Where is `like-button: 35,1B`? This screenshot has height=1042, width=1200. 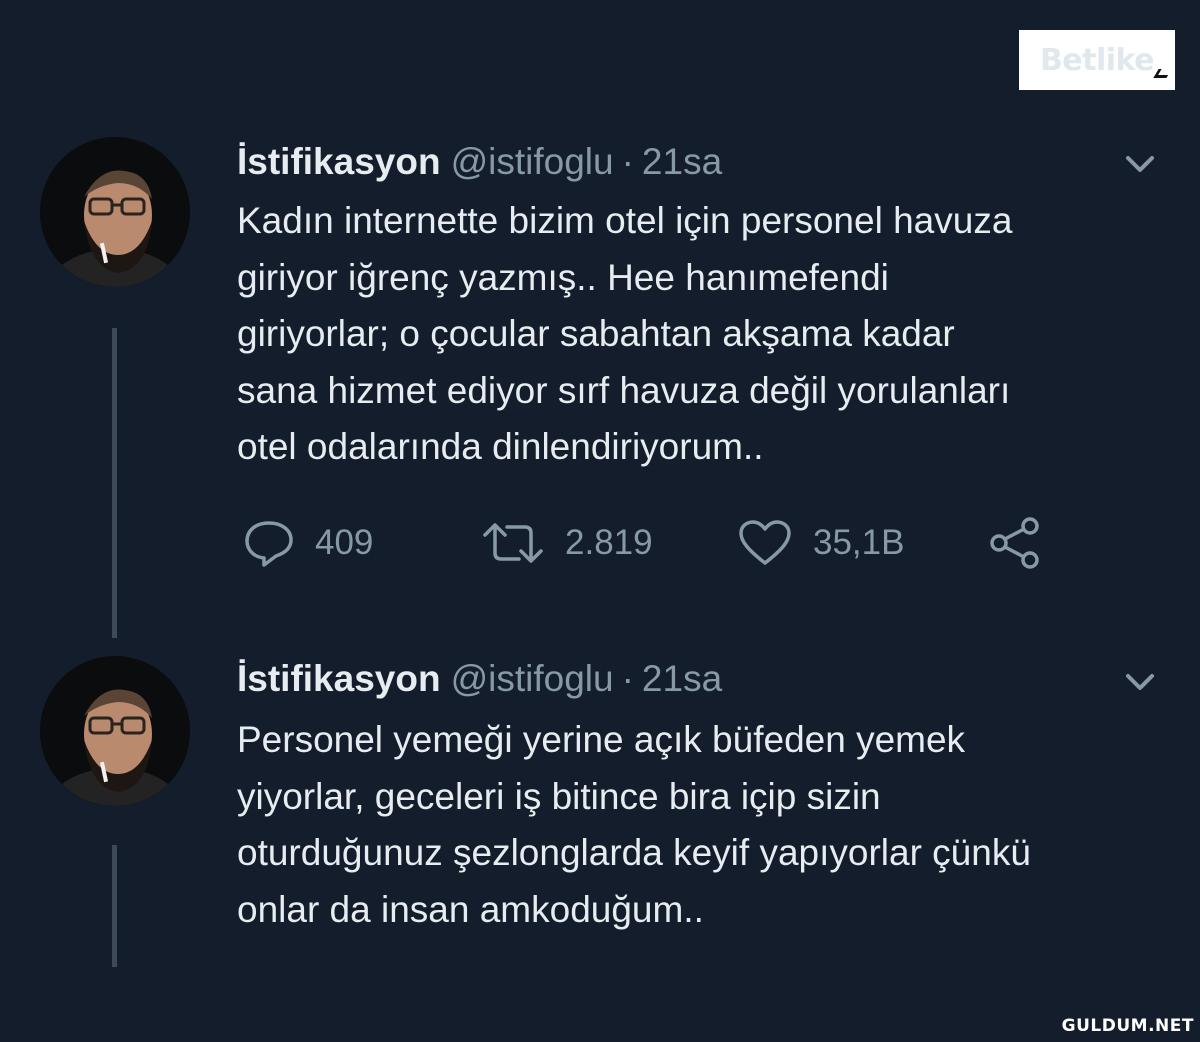
like-button: 35,1B is located at coordinates (820, 543).